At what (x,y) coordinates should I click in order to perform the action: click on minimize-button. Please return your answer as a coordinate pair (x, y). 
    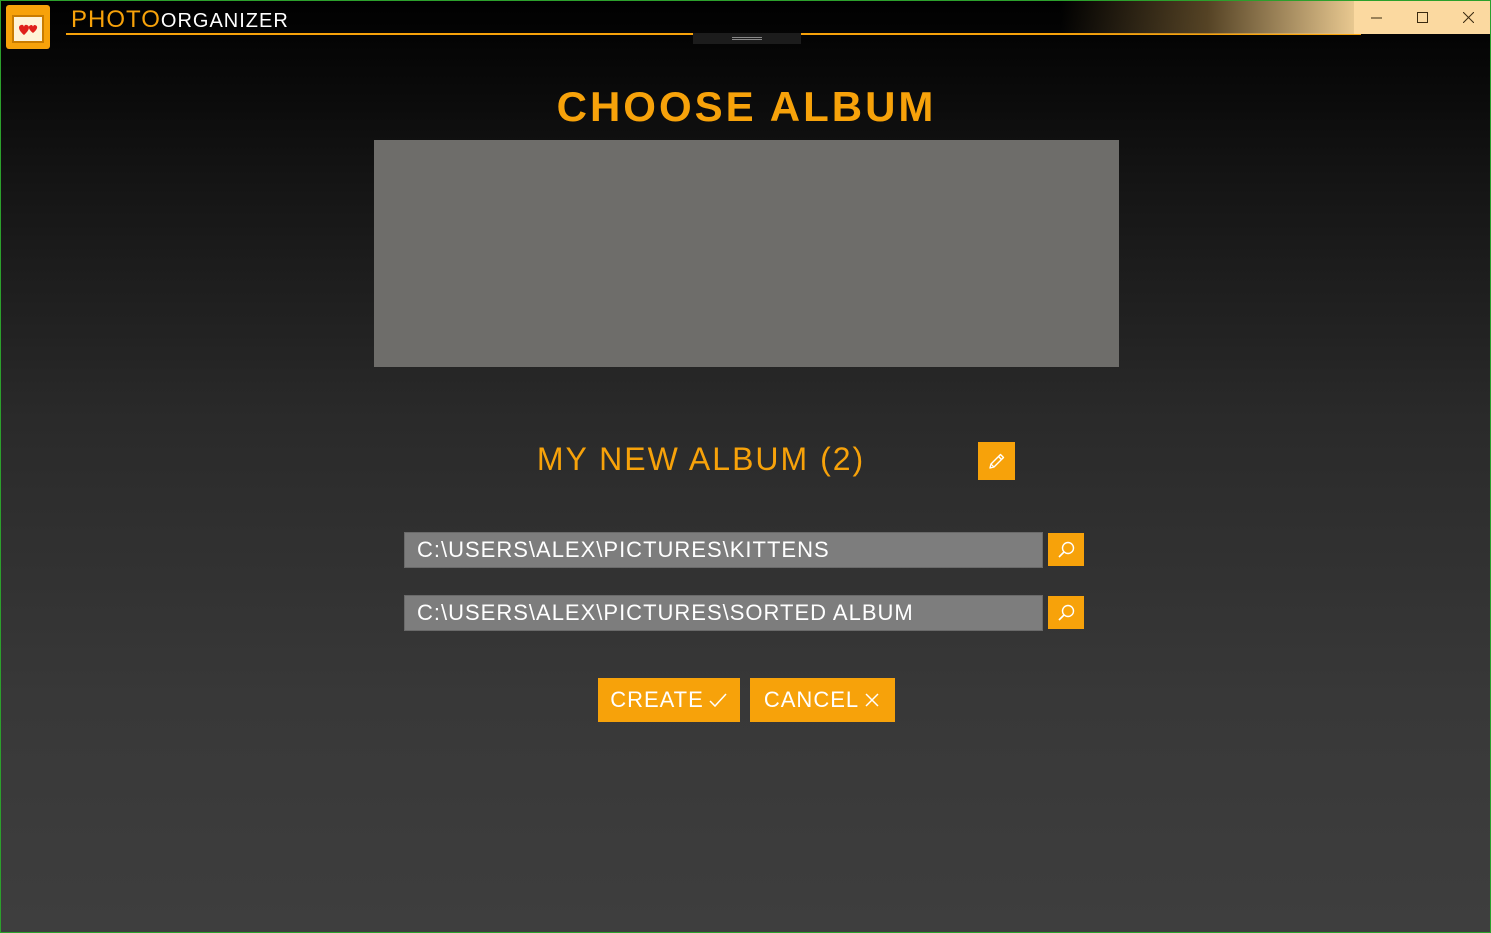
    Looking at the image, I should click on (1377, 17).